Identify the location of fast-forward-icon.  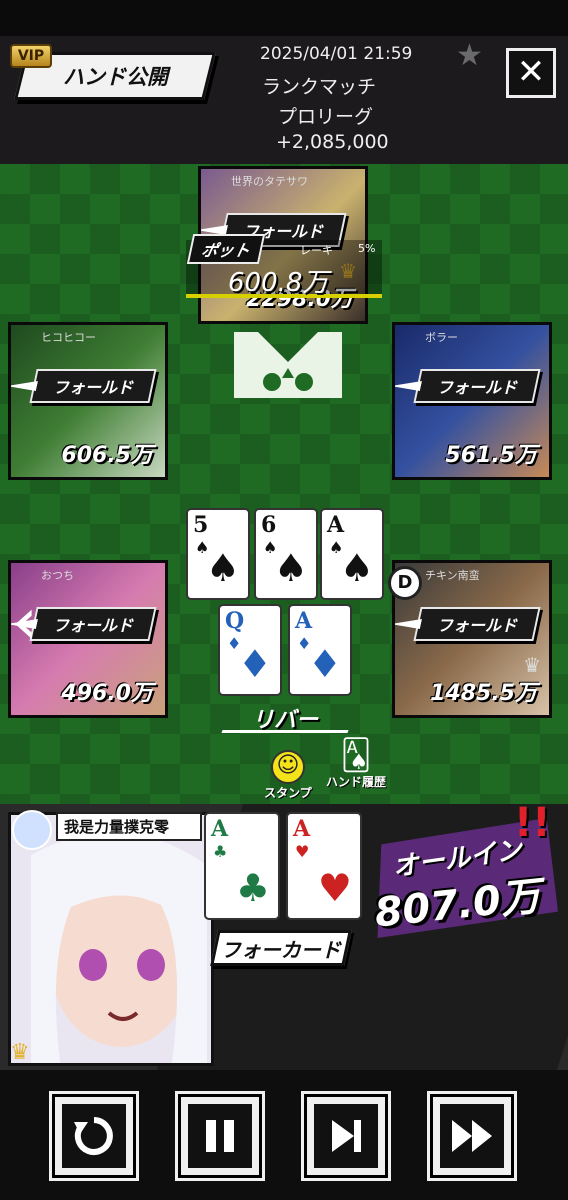
(472, 1136).